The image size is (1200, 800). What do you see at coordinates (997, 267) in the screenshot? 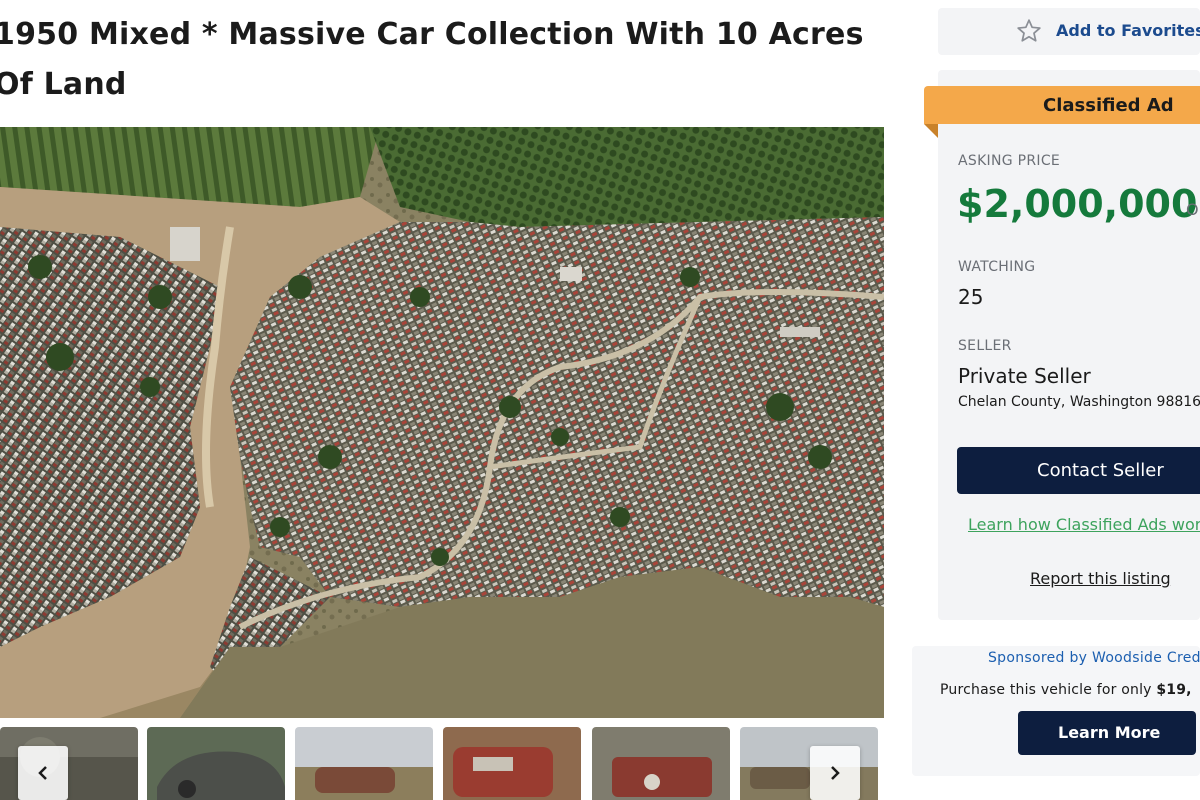
I see `watching-label: WATCHING` at bounding box center [997, 267].